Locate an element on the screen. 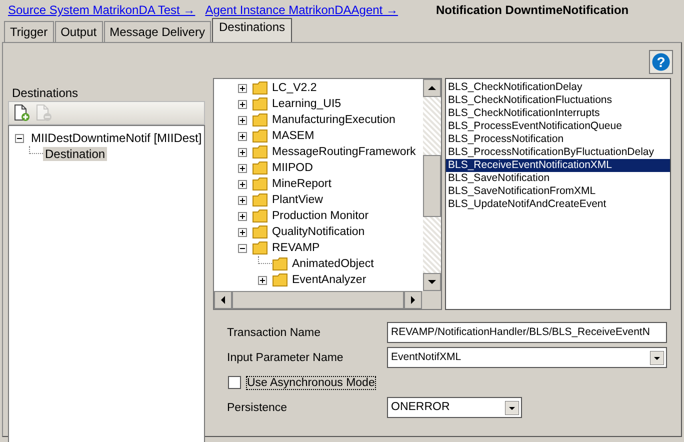 Image resolution: width=684 pixels, height=442 pixels. page-title: Notification DowntimeNotification is located at coordinates (532, 10).